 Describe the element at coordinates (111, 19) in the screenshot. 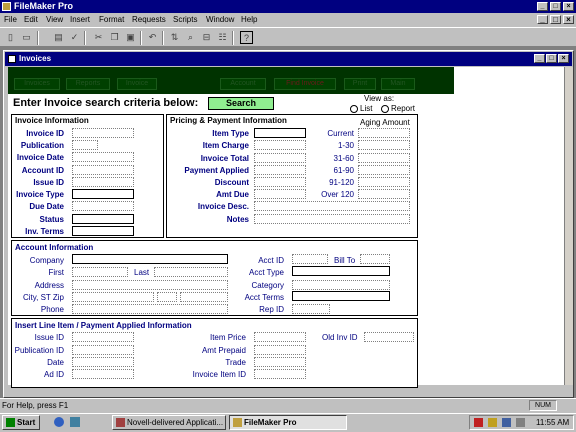

I see `menu-format: Format` at that location.